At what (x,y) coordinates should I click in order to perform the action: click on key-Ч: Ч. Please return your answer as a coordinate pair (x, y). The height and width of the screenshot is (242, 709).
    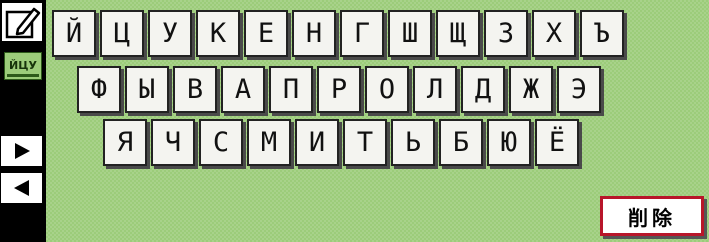
    Looking at the image, I should click on (173, 142).